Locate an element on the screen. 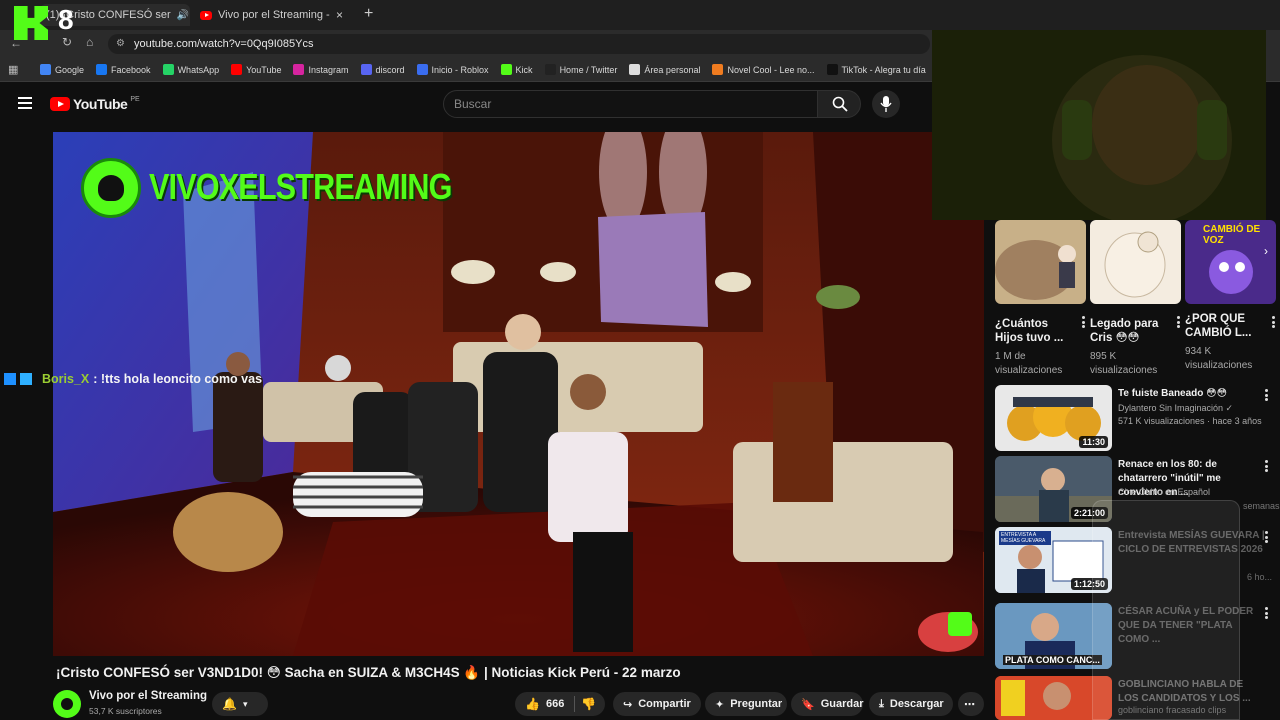 This screenshot has height=720, width=1280. channel-watermark-text: VIVOXELSTREAMING is located at coordinates (300, 186).